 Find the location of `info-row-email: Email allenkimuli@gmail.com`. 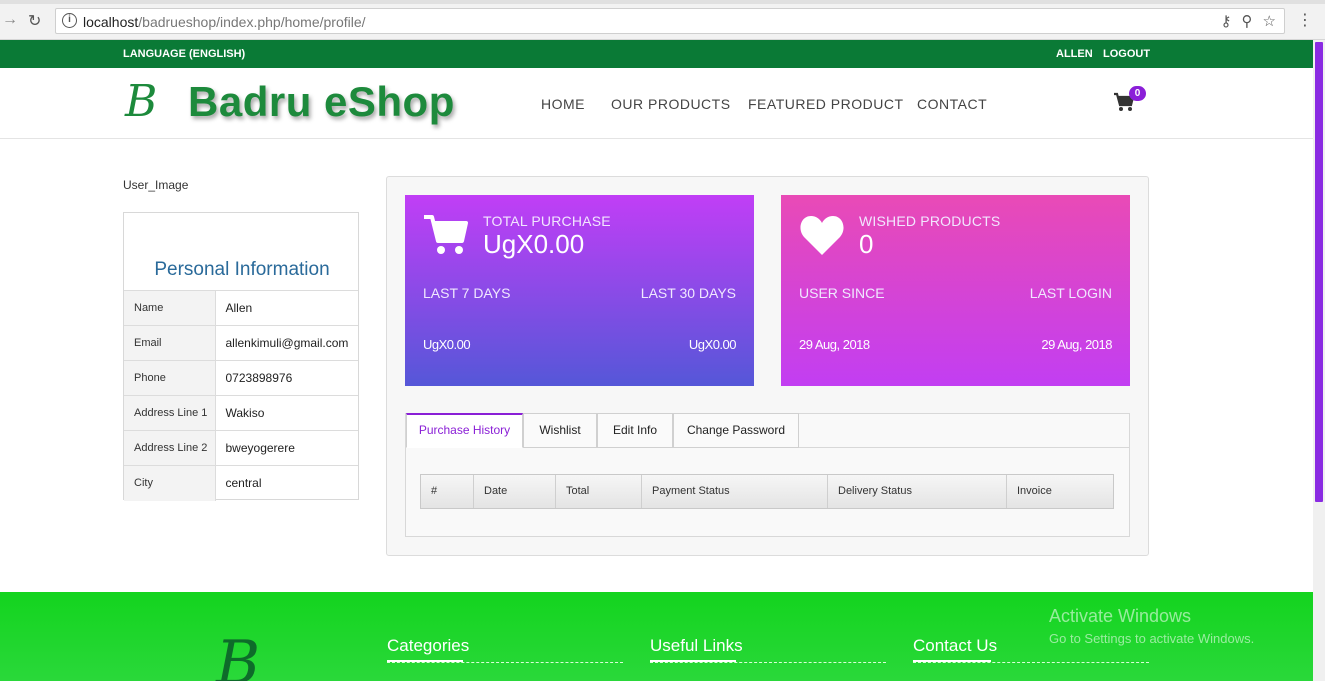

info-row-email: Email allenkimuli@gmail.com is located at coordinates (241, 343).